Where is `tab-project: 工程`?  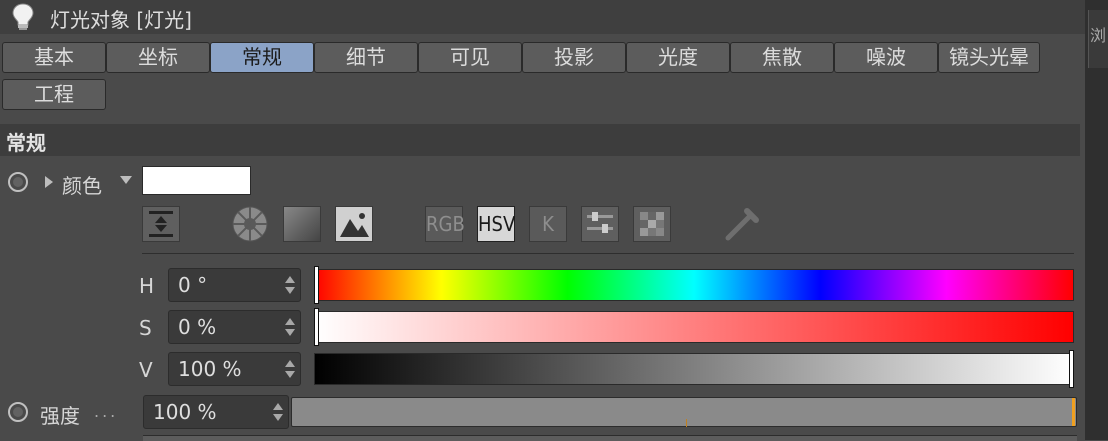
tab-project: 工程 is located at coordinates (54, 94).